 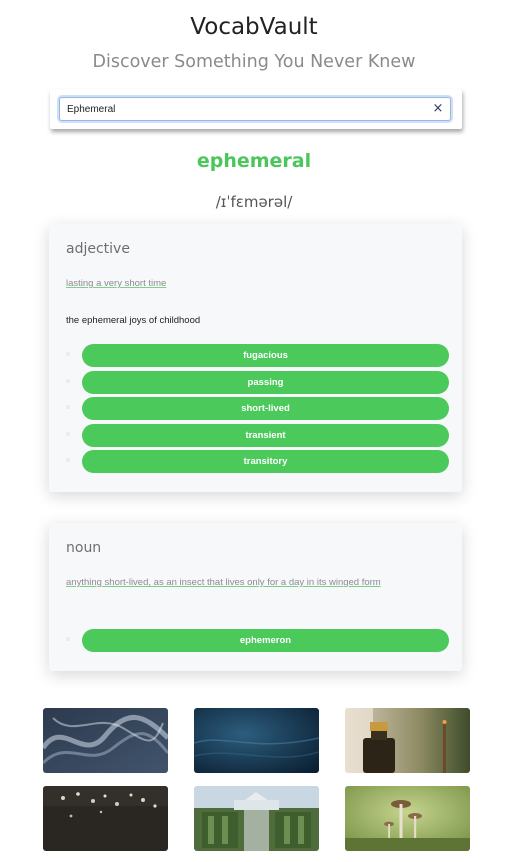 What do you see at coordinates (407, 818) in the screenshot?
I see `gallery-image-mushrooms` at bounding box center [407, 818].